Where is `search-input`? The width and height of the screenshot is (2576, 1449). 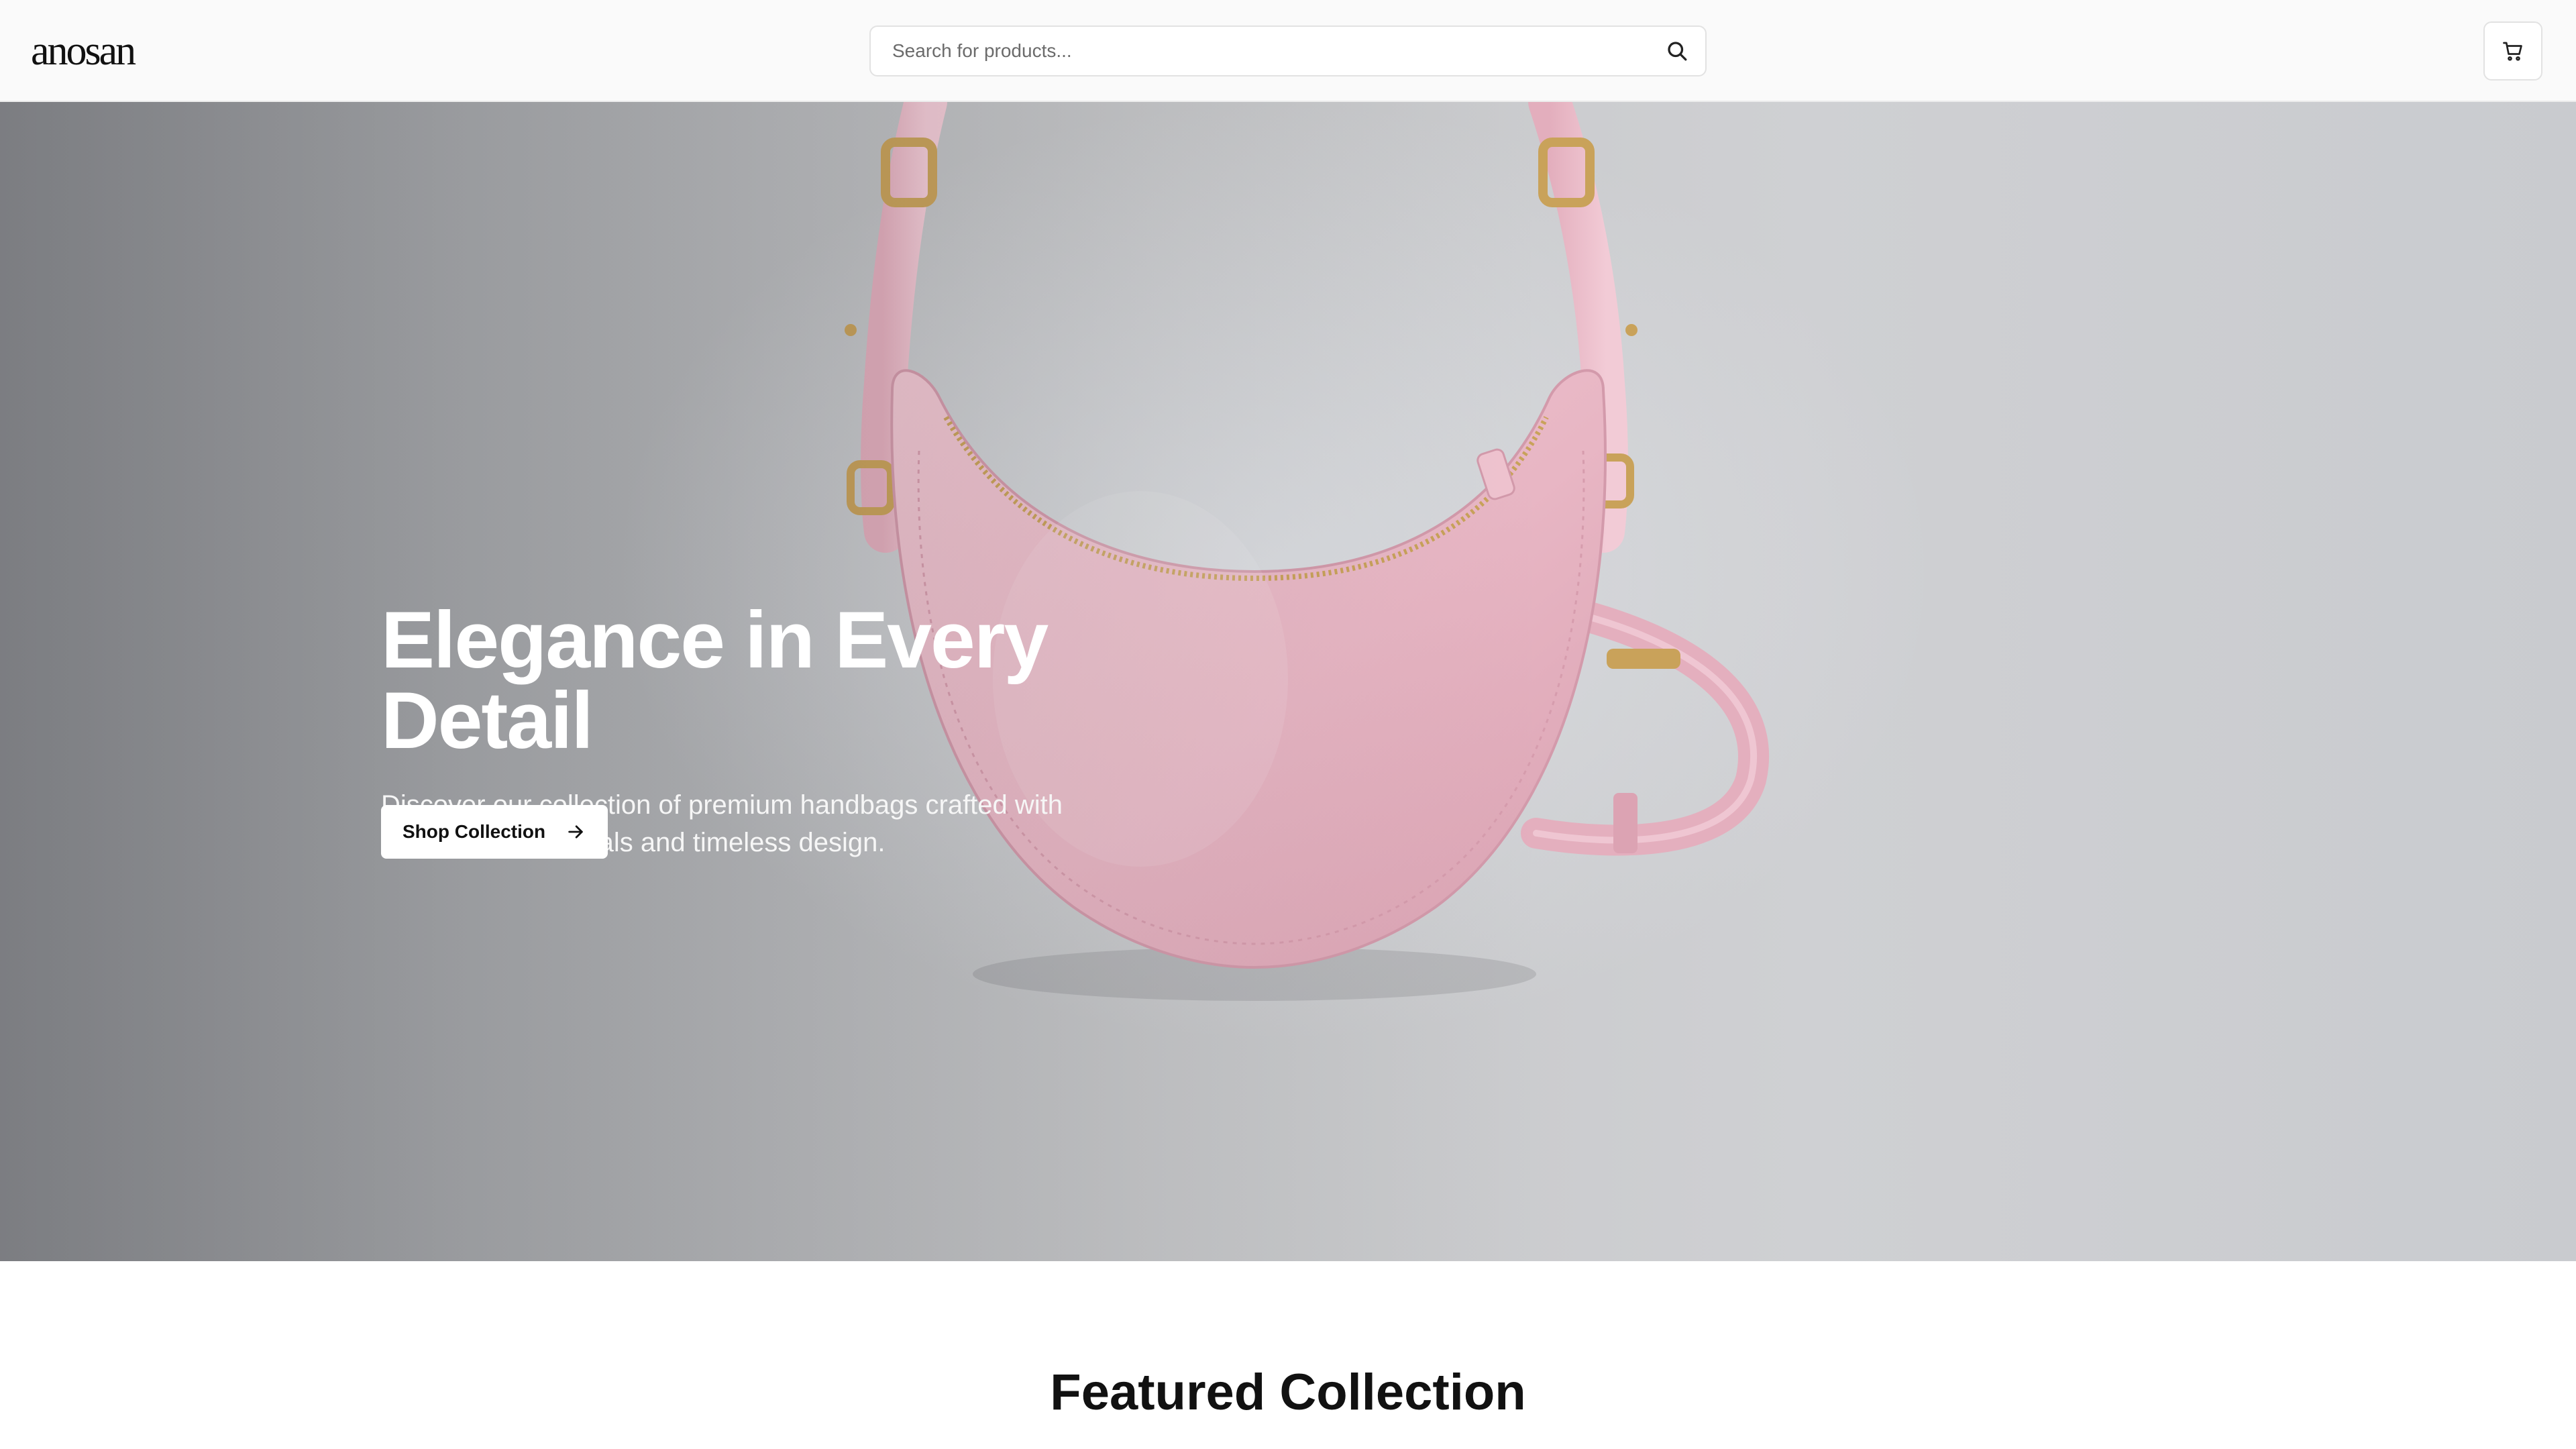
search-input is located at coordinates (1260, 51).